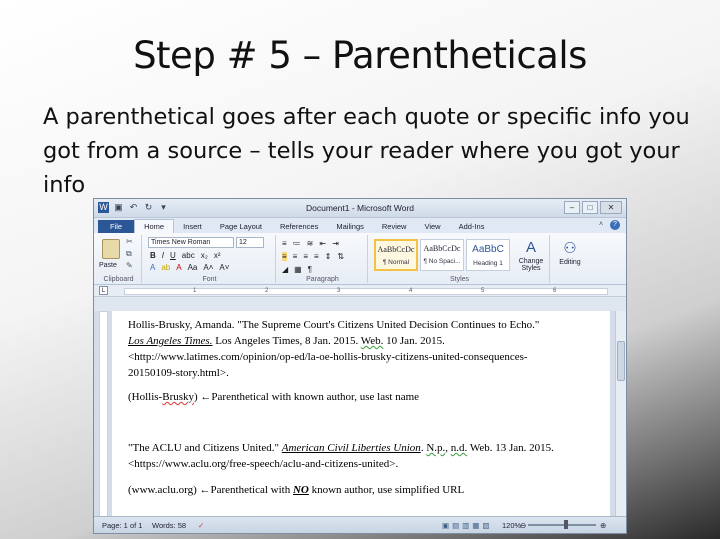 Image resolution: width=720 pixels, height=539 pixels. I want to click on font-color-row: A ab A Aa A˄ A˅, so click(189, 267).